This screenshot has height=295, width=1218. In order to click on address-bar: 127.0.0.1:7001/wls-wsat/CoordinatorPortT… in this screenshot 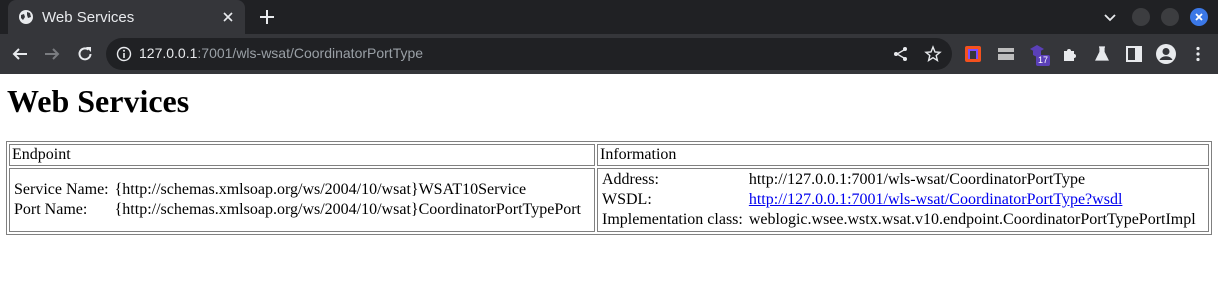, I will do `click(529, 54)`.